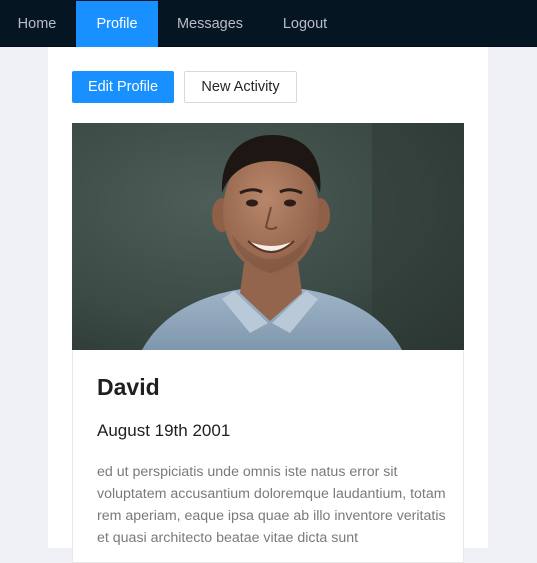 This screenshot has width=537, height=563. I want to click on top-navbar: Home Profile Messages Logout, so click(268, 23).